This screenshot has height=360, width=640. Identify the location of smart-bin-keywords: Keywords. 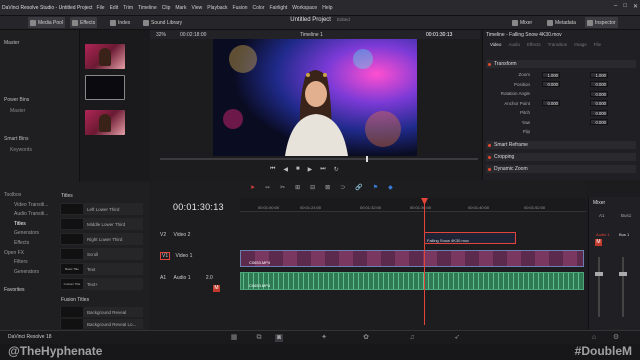
(21, 150).